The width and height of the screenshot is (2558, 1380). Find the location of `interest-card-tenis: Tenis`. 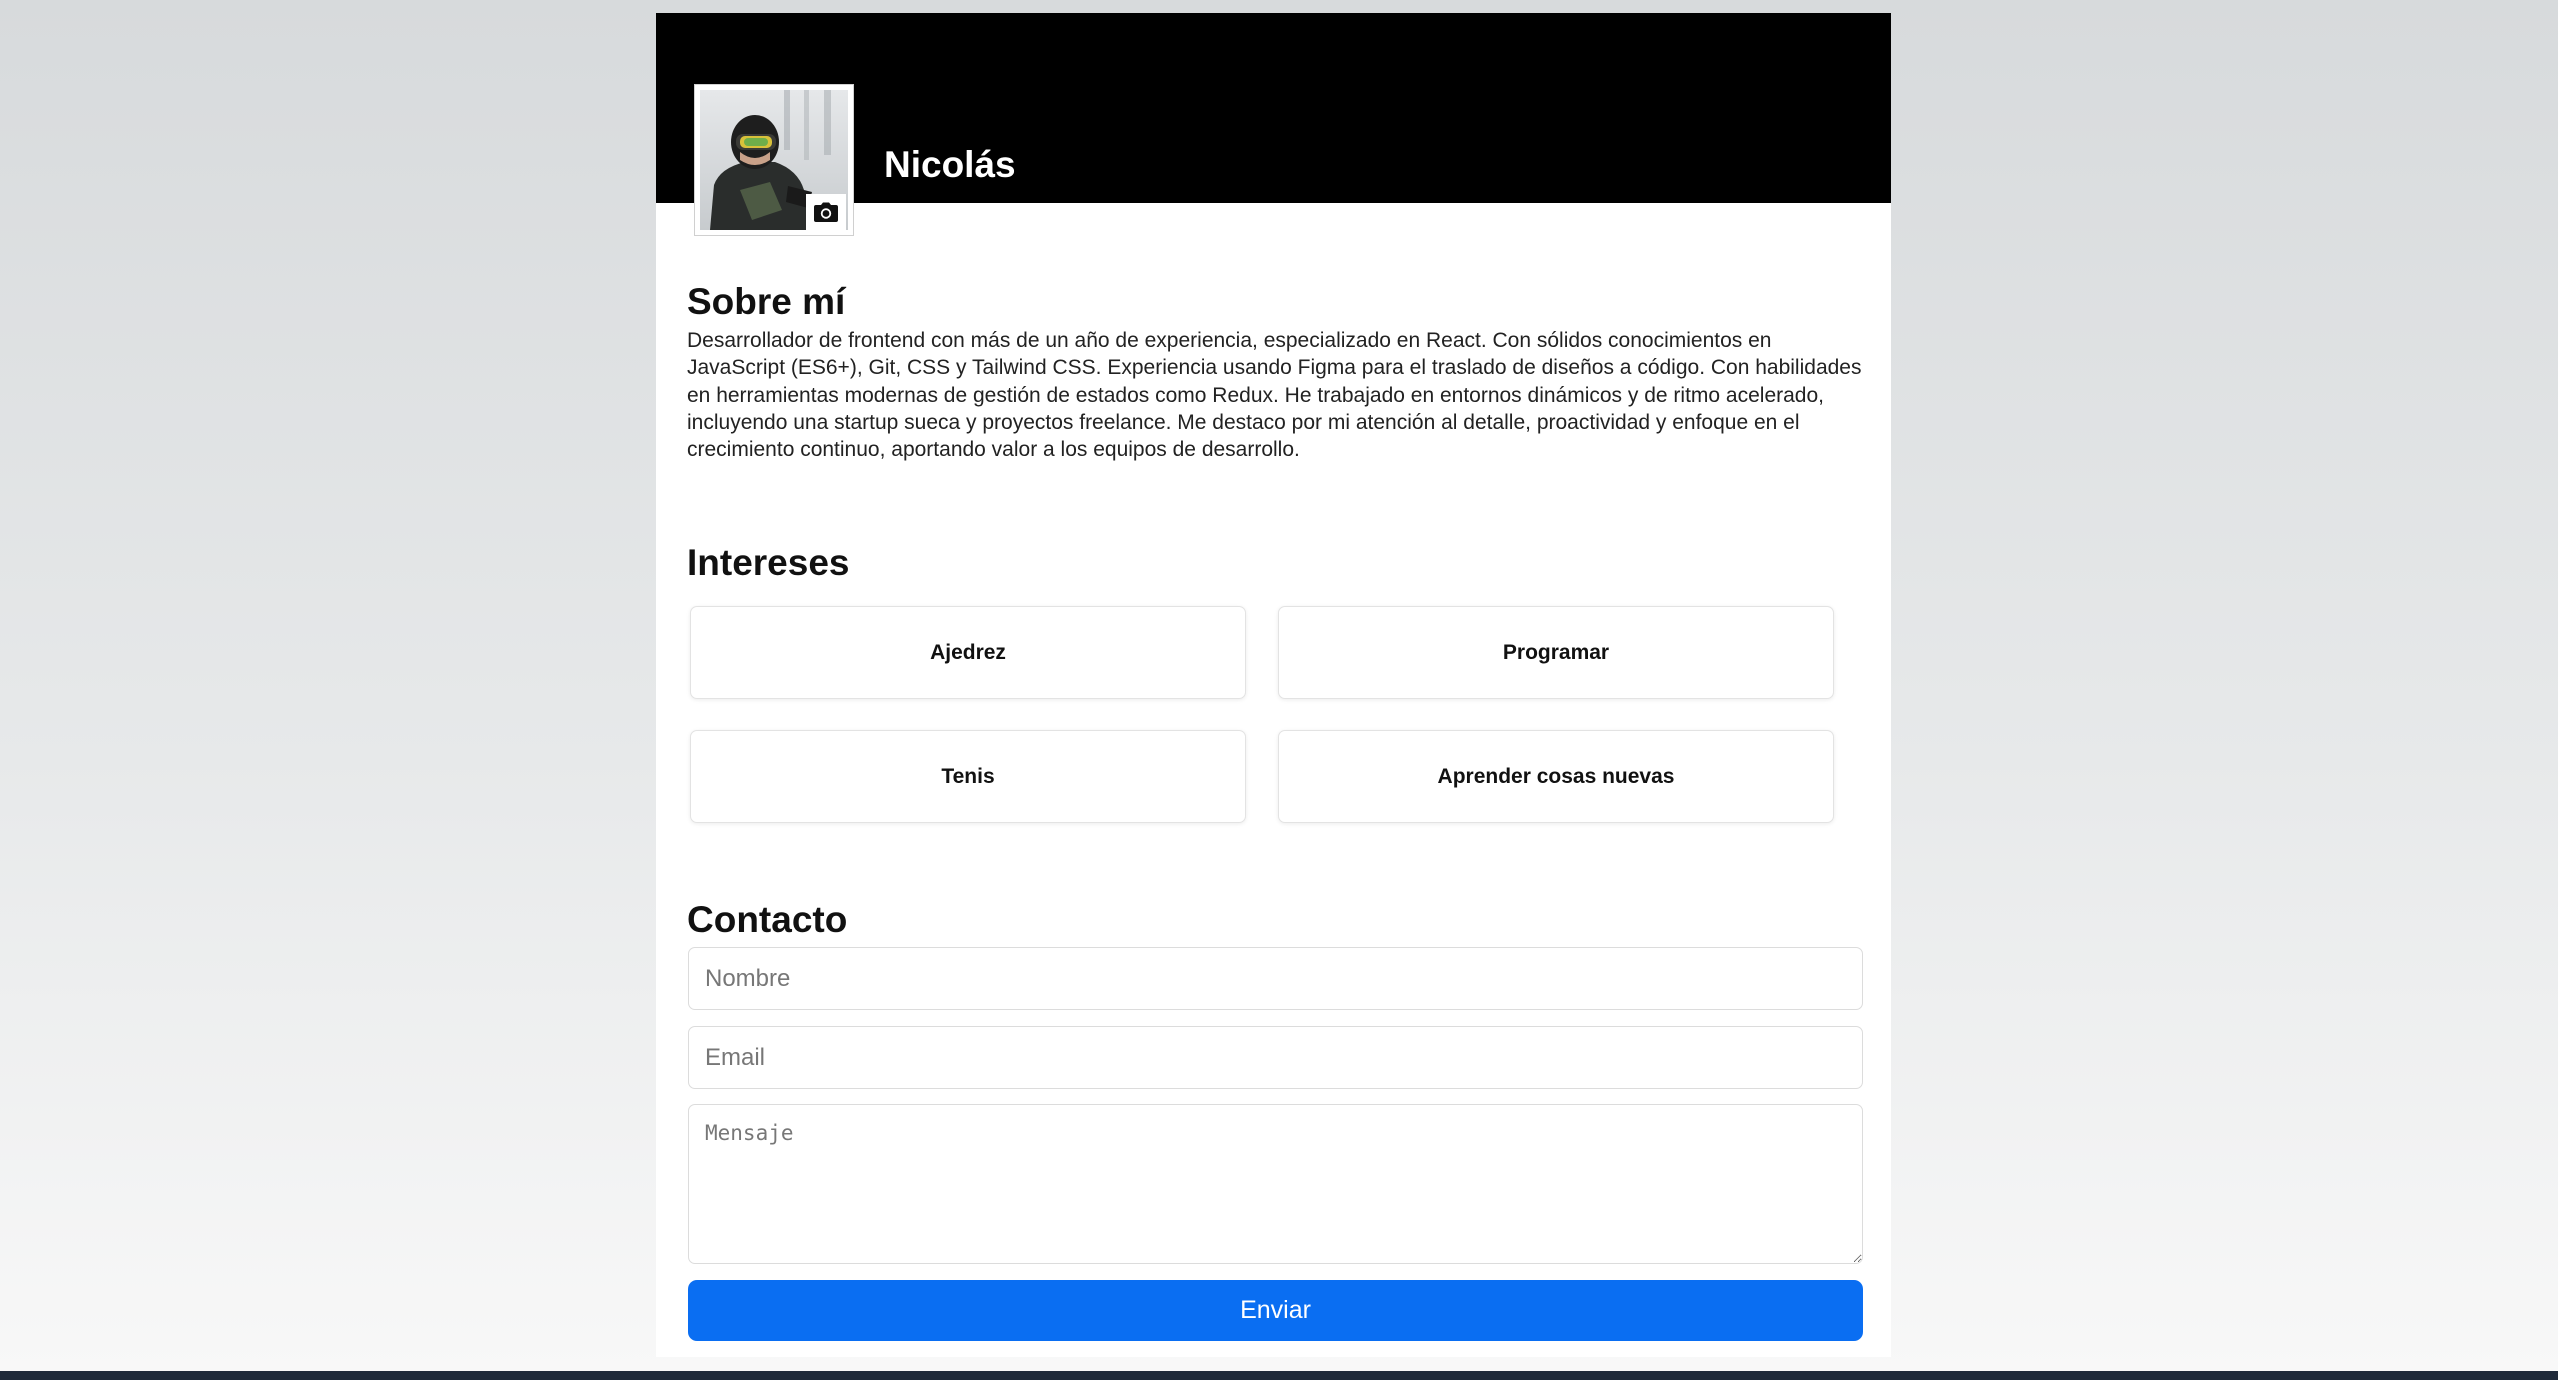

interest-card-tenis: Tenis is located at coordinates (968, 776).